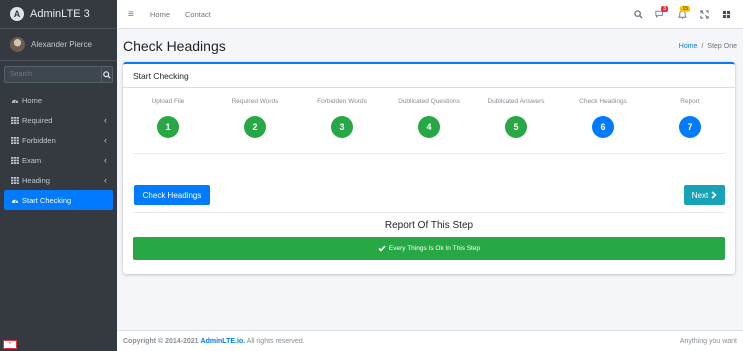 This screenshot has height=351, width=743. I want to click on navbar-search-button, so click(638, 14).